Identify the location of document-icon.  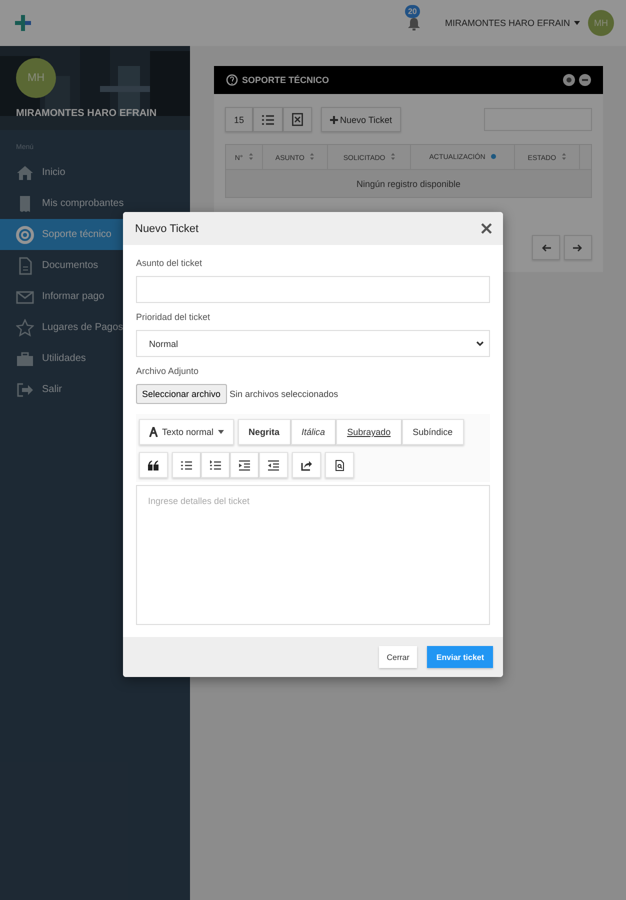
(339, 465).